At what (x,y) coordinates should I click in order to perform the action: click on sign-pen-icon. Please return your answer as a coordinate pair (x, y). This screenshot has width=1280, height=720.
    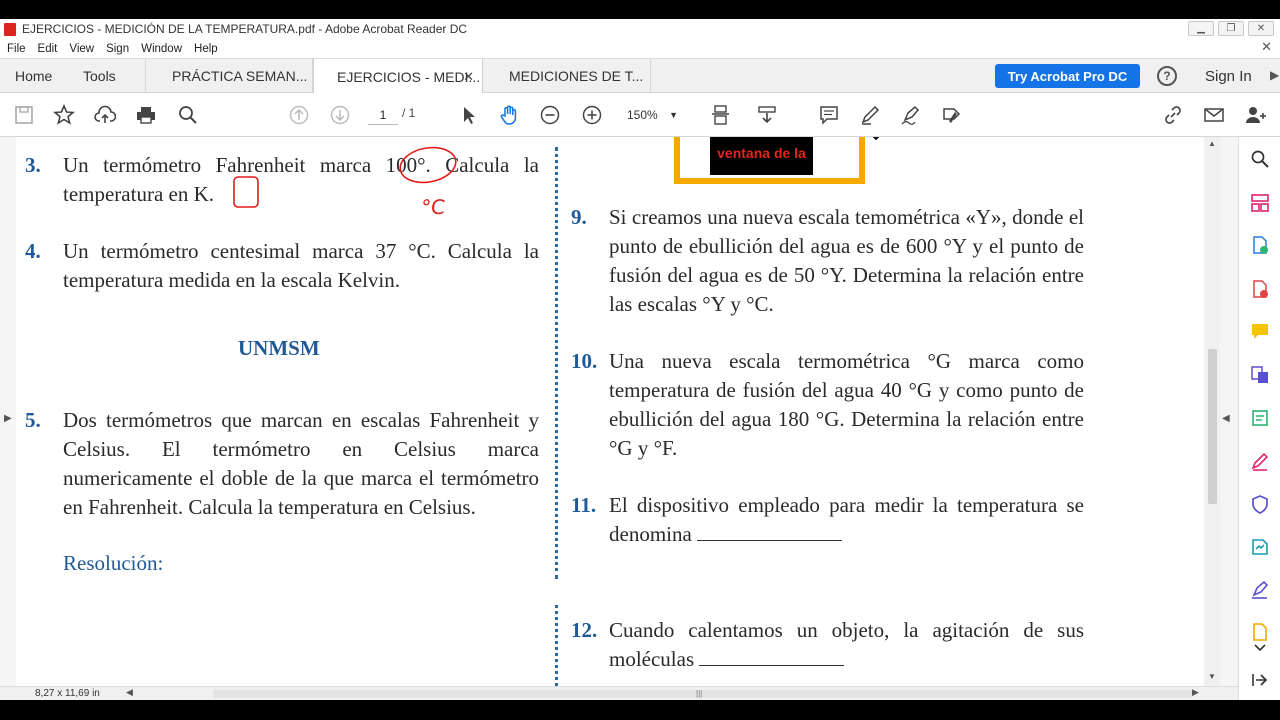
    Looking at the image, I should click on (911, 115).